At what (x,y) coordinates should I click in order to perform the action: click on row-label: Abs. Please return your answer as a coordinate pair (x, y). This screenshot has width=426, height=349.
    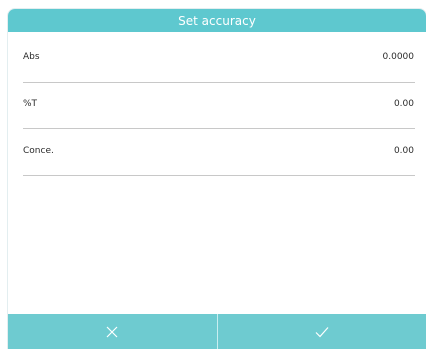
    Looking at the image, I should click on (31, 57).